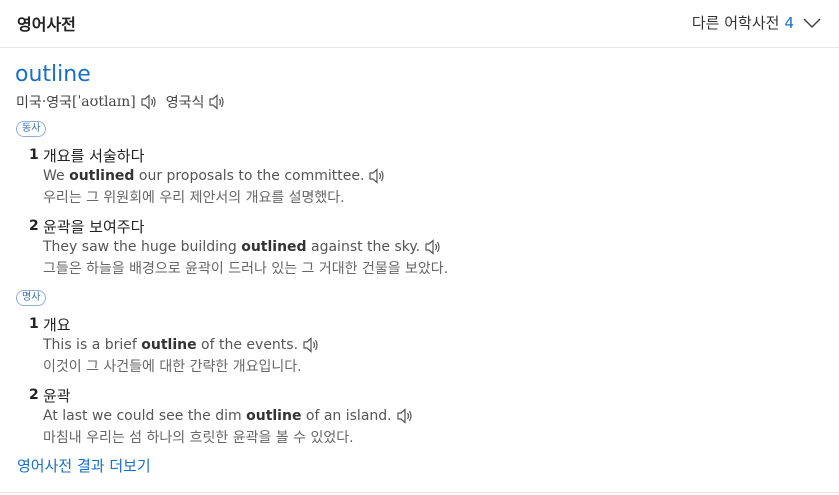  What do you see at coordinates (94, 227) in the screenshot?
I see `sense-meaning: 윤곽을 보여주다` at bounding box center [94, 227].